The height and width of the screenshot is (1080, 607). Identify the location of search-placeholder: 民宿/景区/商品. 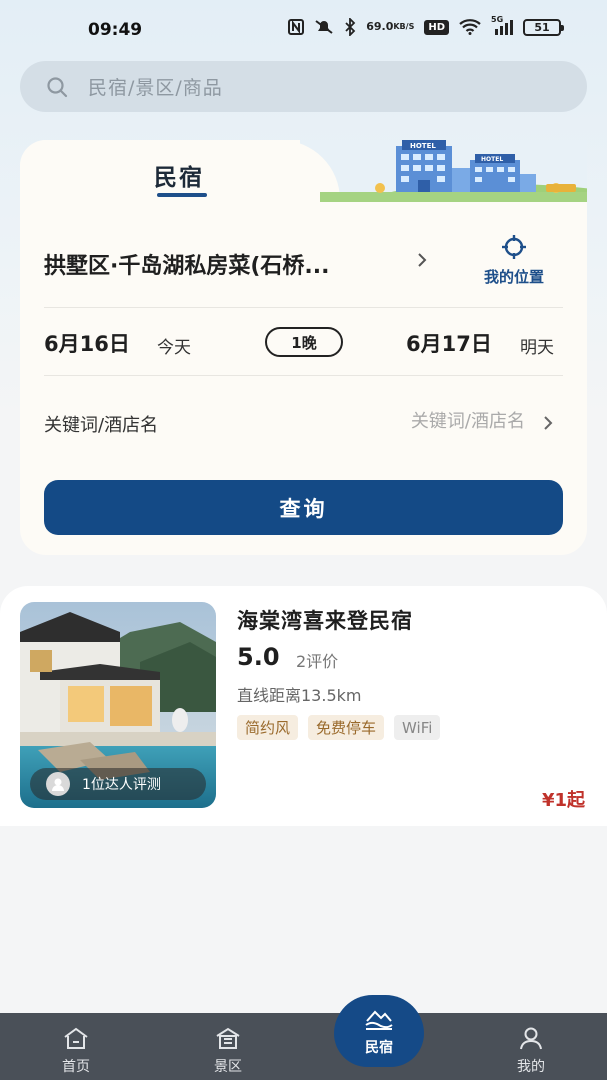
(155, 88).